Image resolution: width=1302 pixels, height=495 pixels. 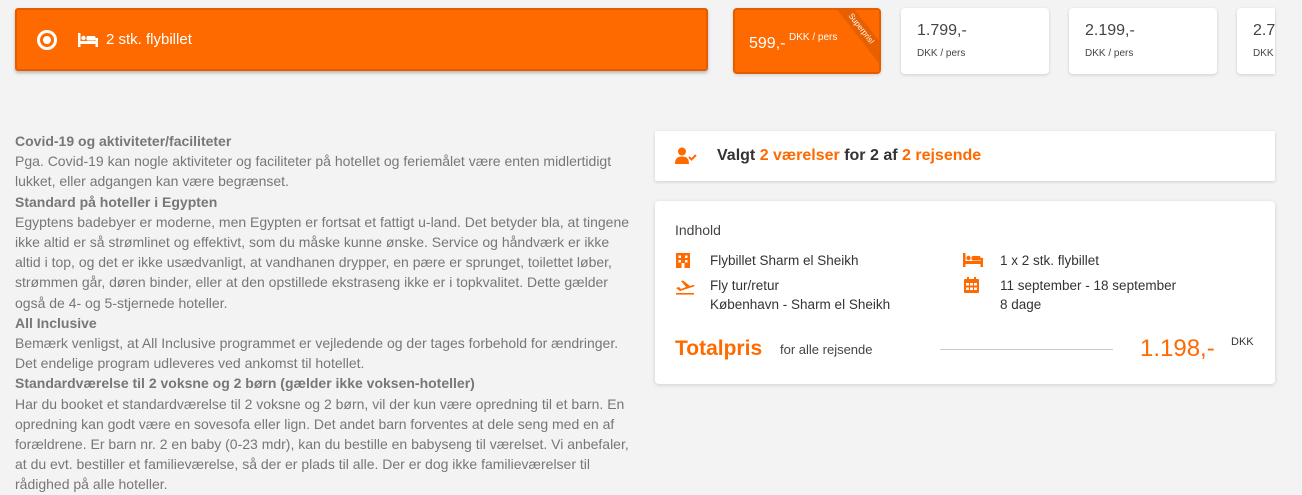 I want to click on selected-travelers: 2 rejsende, so click(x=942, y=155).